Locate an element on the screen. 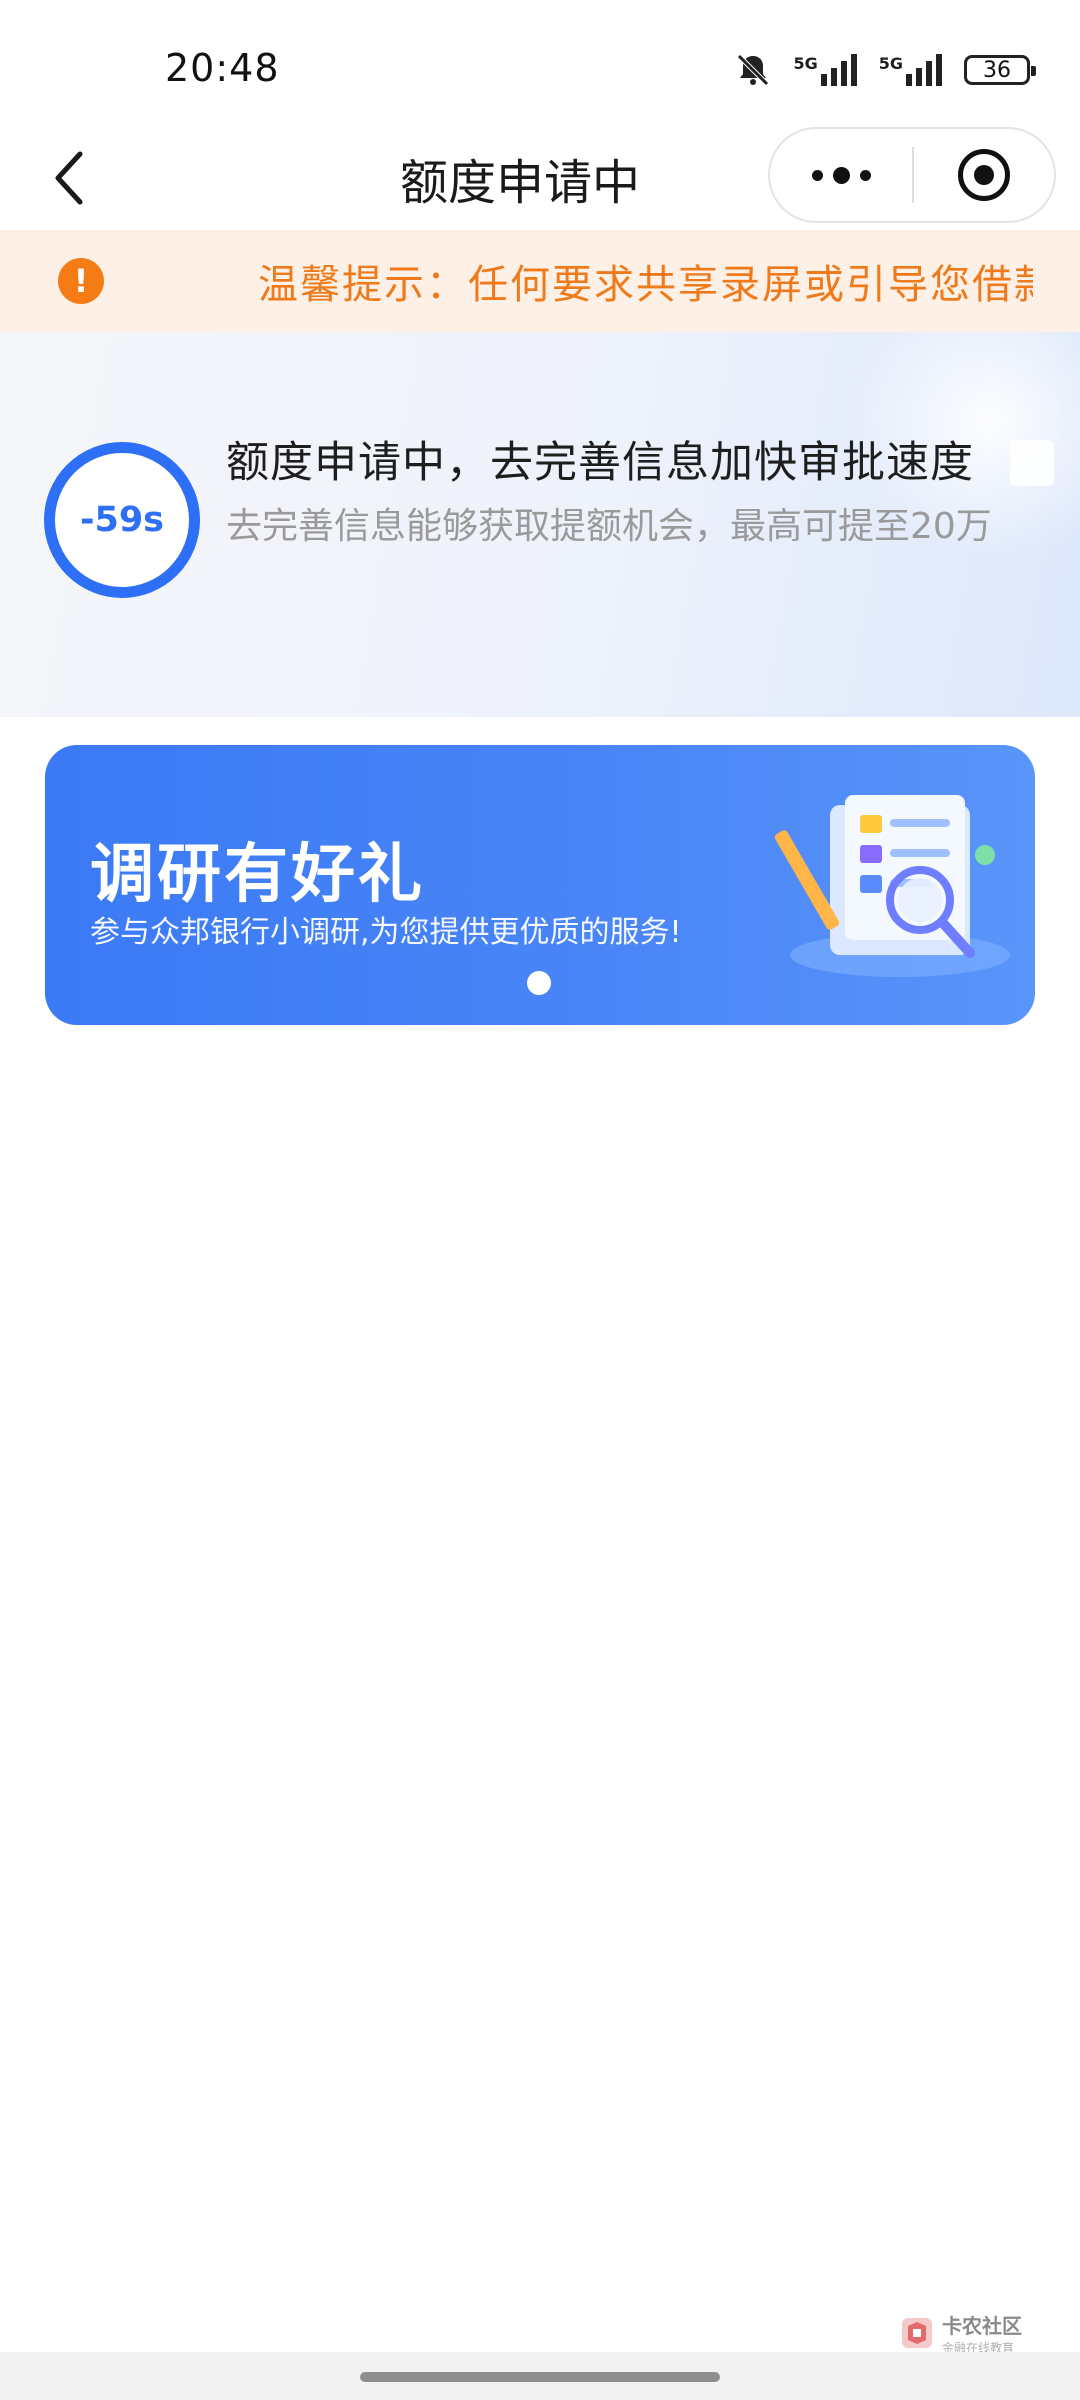  countdown-text: -59s is located at coordinates (122, 520).